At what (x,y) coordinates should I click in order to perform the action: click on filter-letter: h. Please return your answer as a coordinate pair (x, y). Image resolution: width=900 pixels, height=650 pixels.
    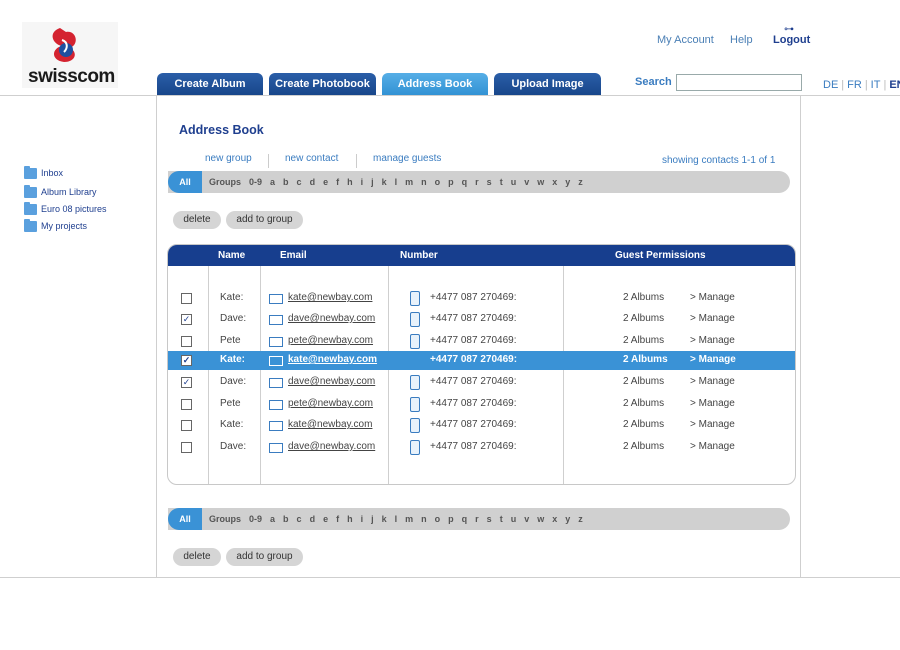
    Looking at the image, I should click on (350, 519).